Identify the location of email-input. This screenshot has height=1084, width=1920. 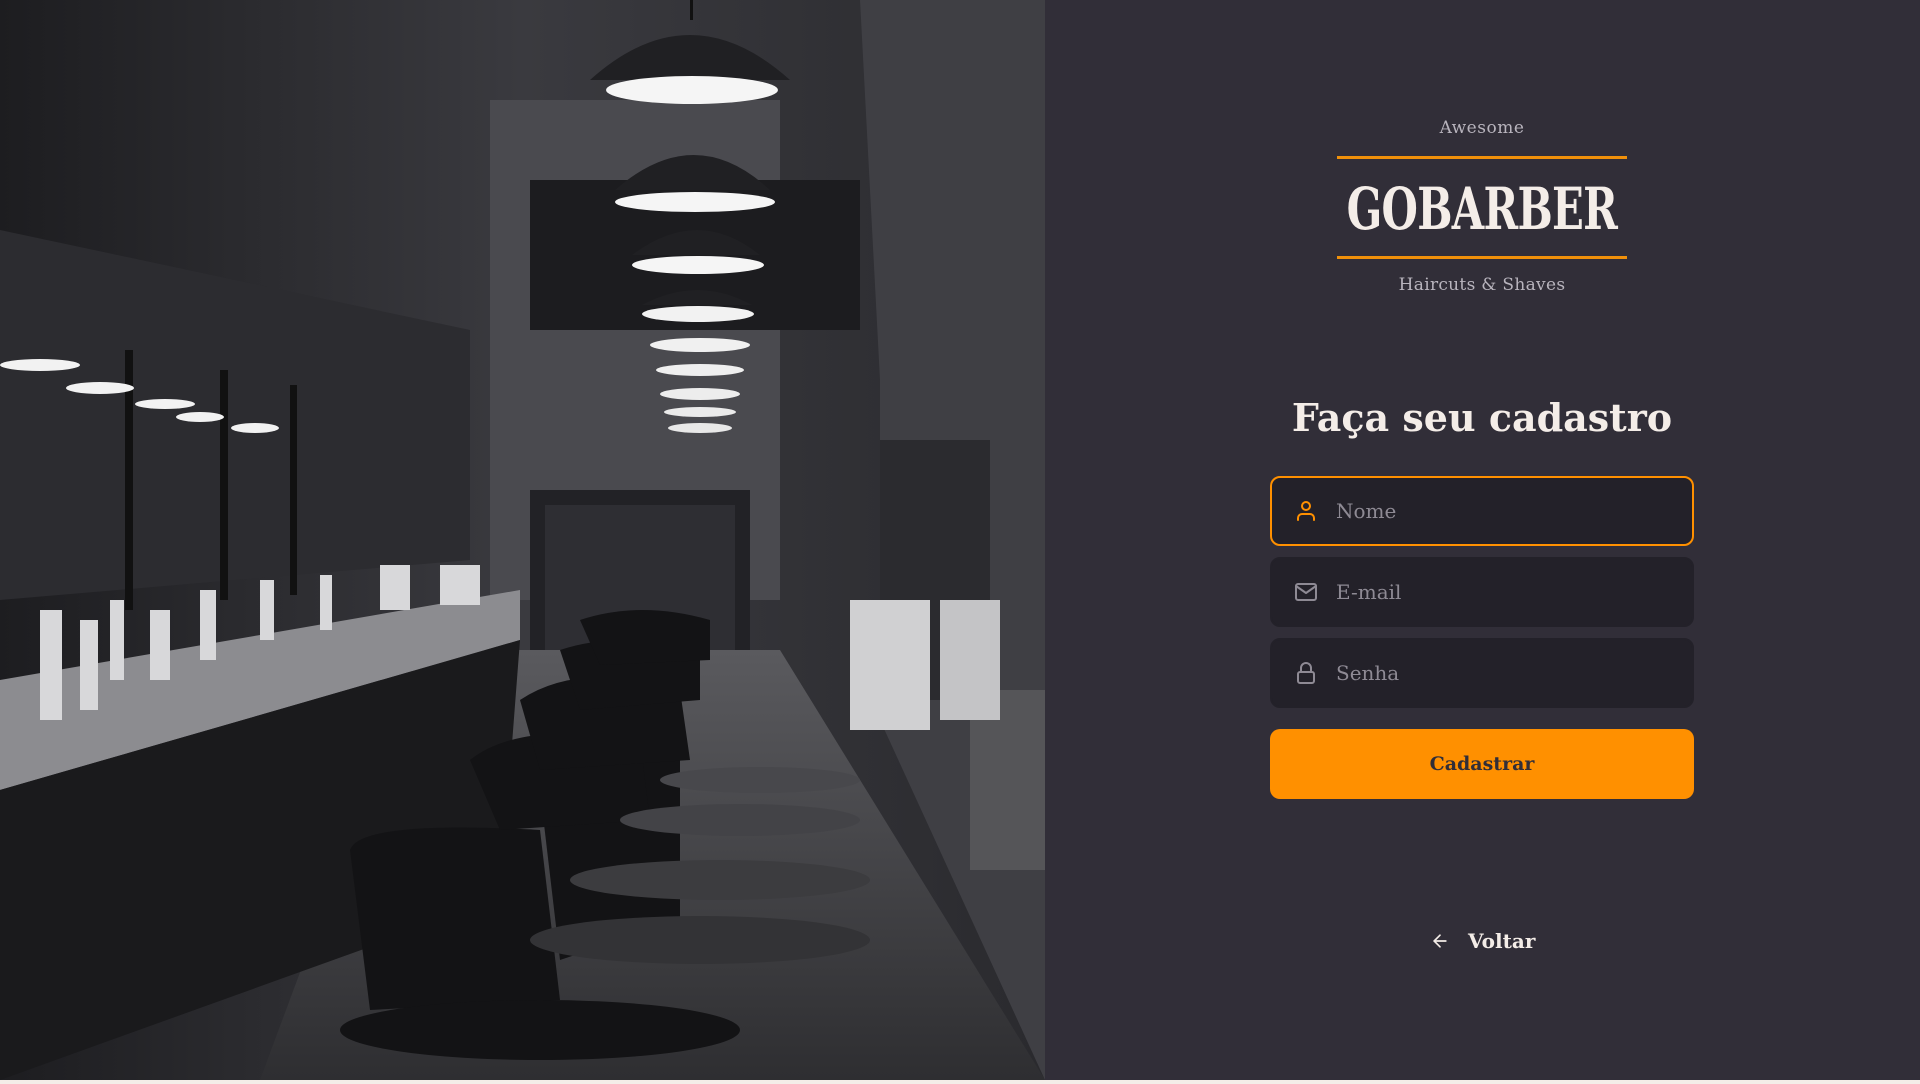
(1506, 592).